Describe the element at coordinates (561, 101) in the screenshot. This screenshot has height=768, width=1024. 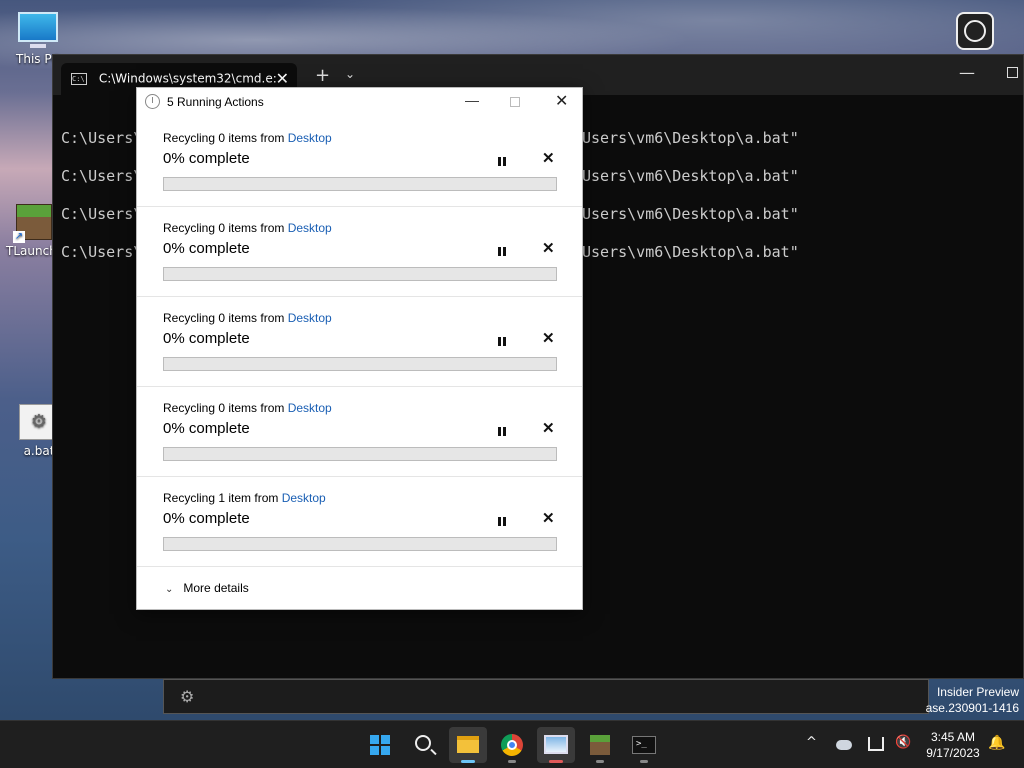
I see `dialog-close-button: ✕` at that location.